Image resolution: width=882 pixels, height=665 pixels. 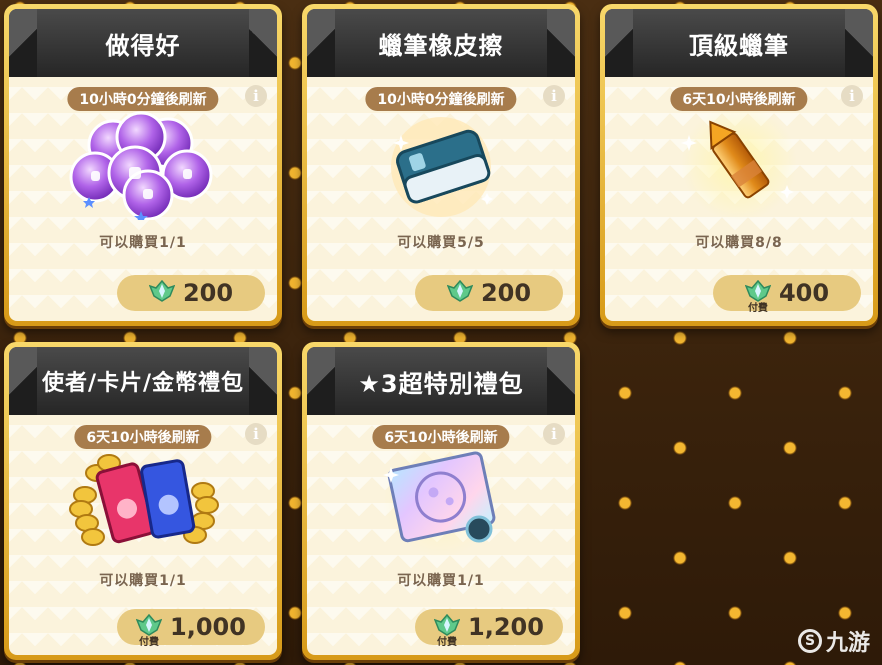 I want to click on purchase-limit: 可以購買8/8, so click(x=739, y=243).